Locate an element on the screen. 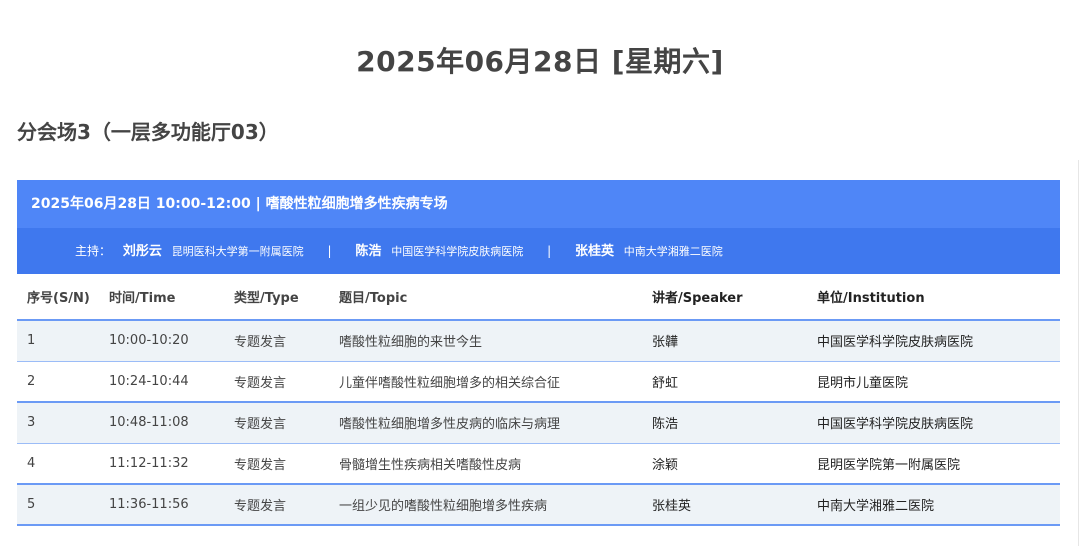 The width and height of the screenshot is (1080, 546). cell-institution: 昆明市儿童医院 is located at coordinates (938, 382).